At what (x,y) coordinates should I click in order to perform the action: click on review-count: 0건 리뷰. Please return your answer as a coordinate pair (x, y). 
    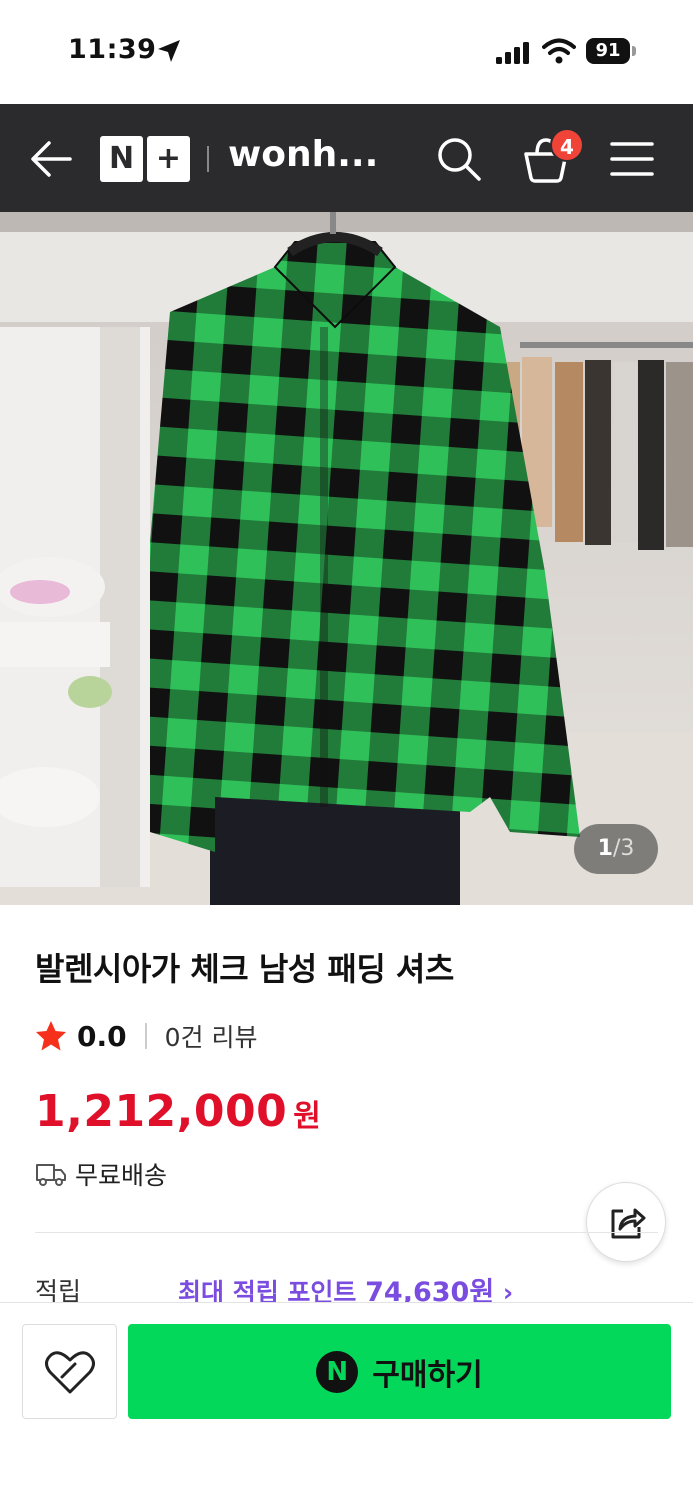
    Looking at the image, I should click on (211, 1036).